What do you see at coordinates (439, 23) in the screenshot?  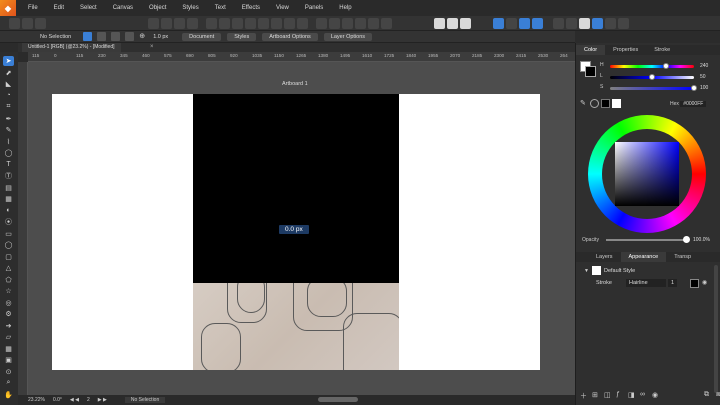 I see `export-icon` at bounding box center [439, 23].